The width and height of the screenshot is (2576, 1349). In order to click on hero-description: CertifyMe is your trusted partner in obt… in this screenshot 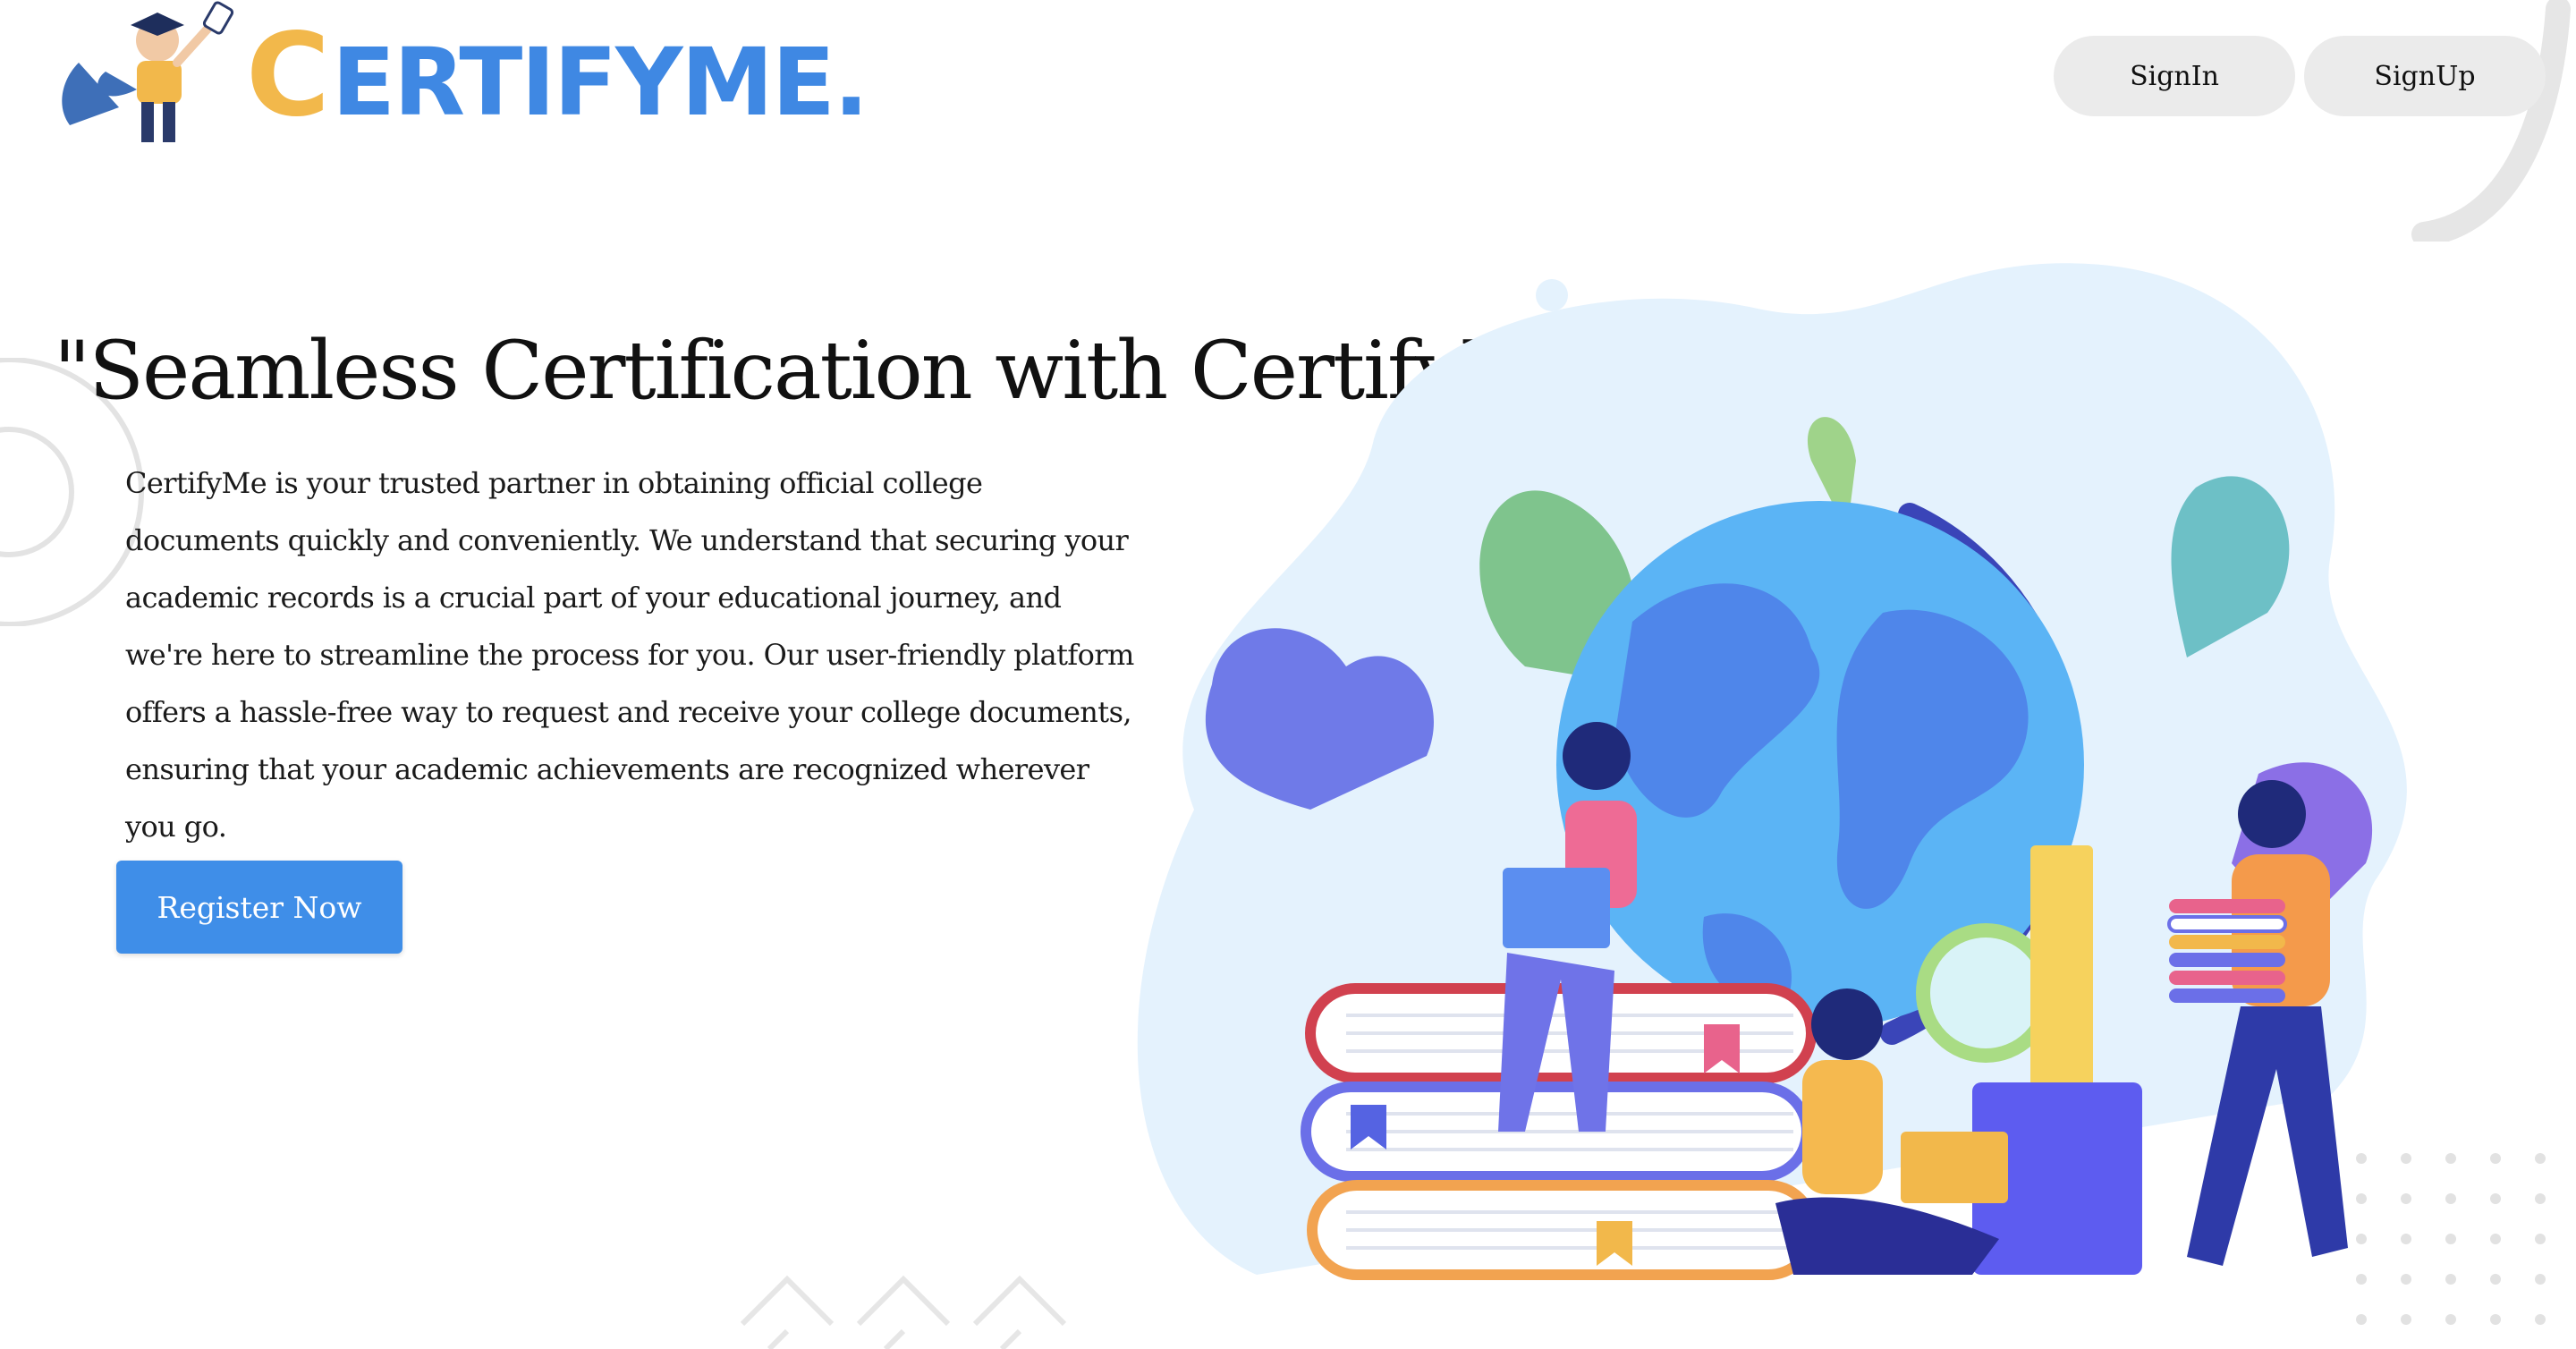, I will do `click(629, 655)`.